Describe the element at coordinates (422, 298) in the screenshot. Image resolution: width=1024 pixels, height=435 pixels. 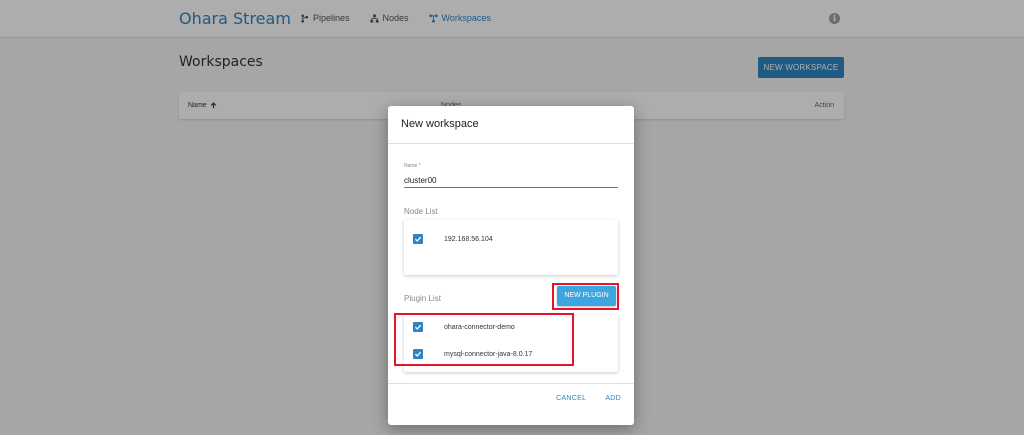
I see `plugin-list-label: Plugin List` at that location.